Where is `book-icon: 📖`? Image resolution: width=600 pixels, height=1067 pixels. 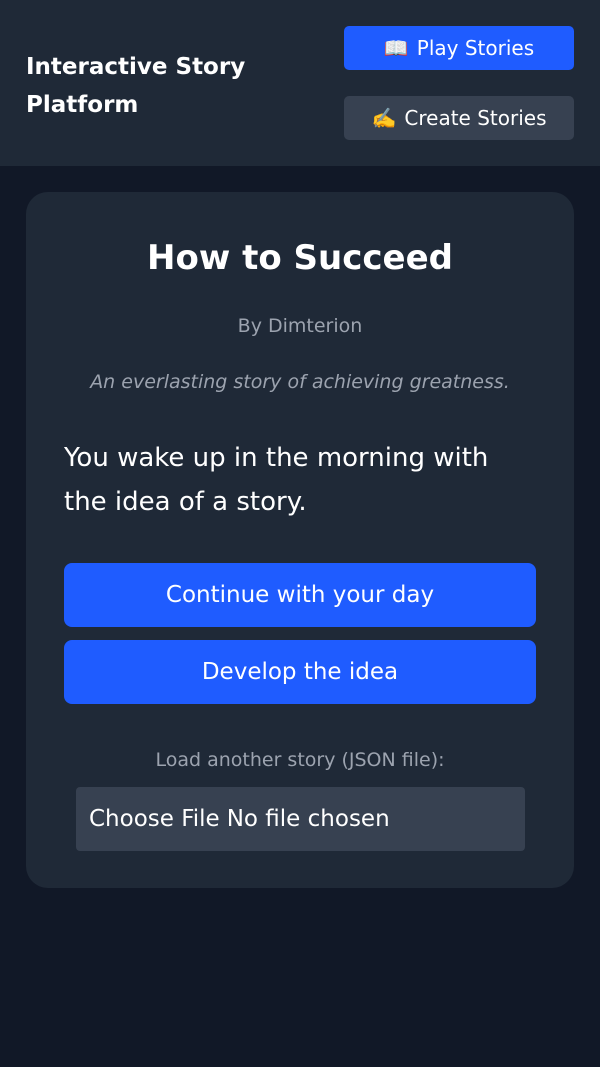
book-icon: 📖 is located at coordinates (396, 48).